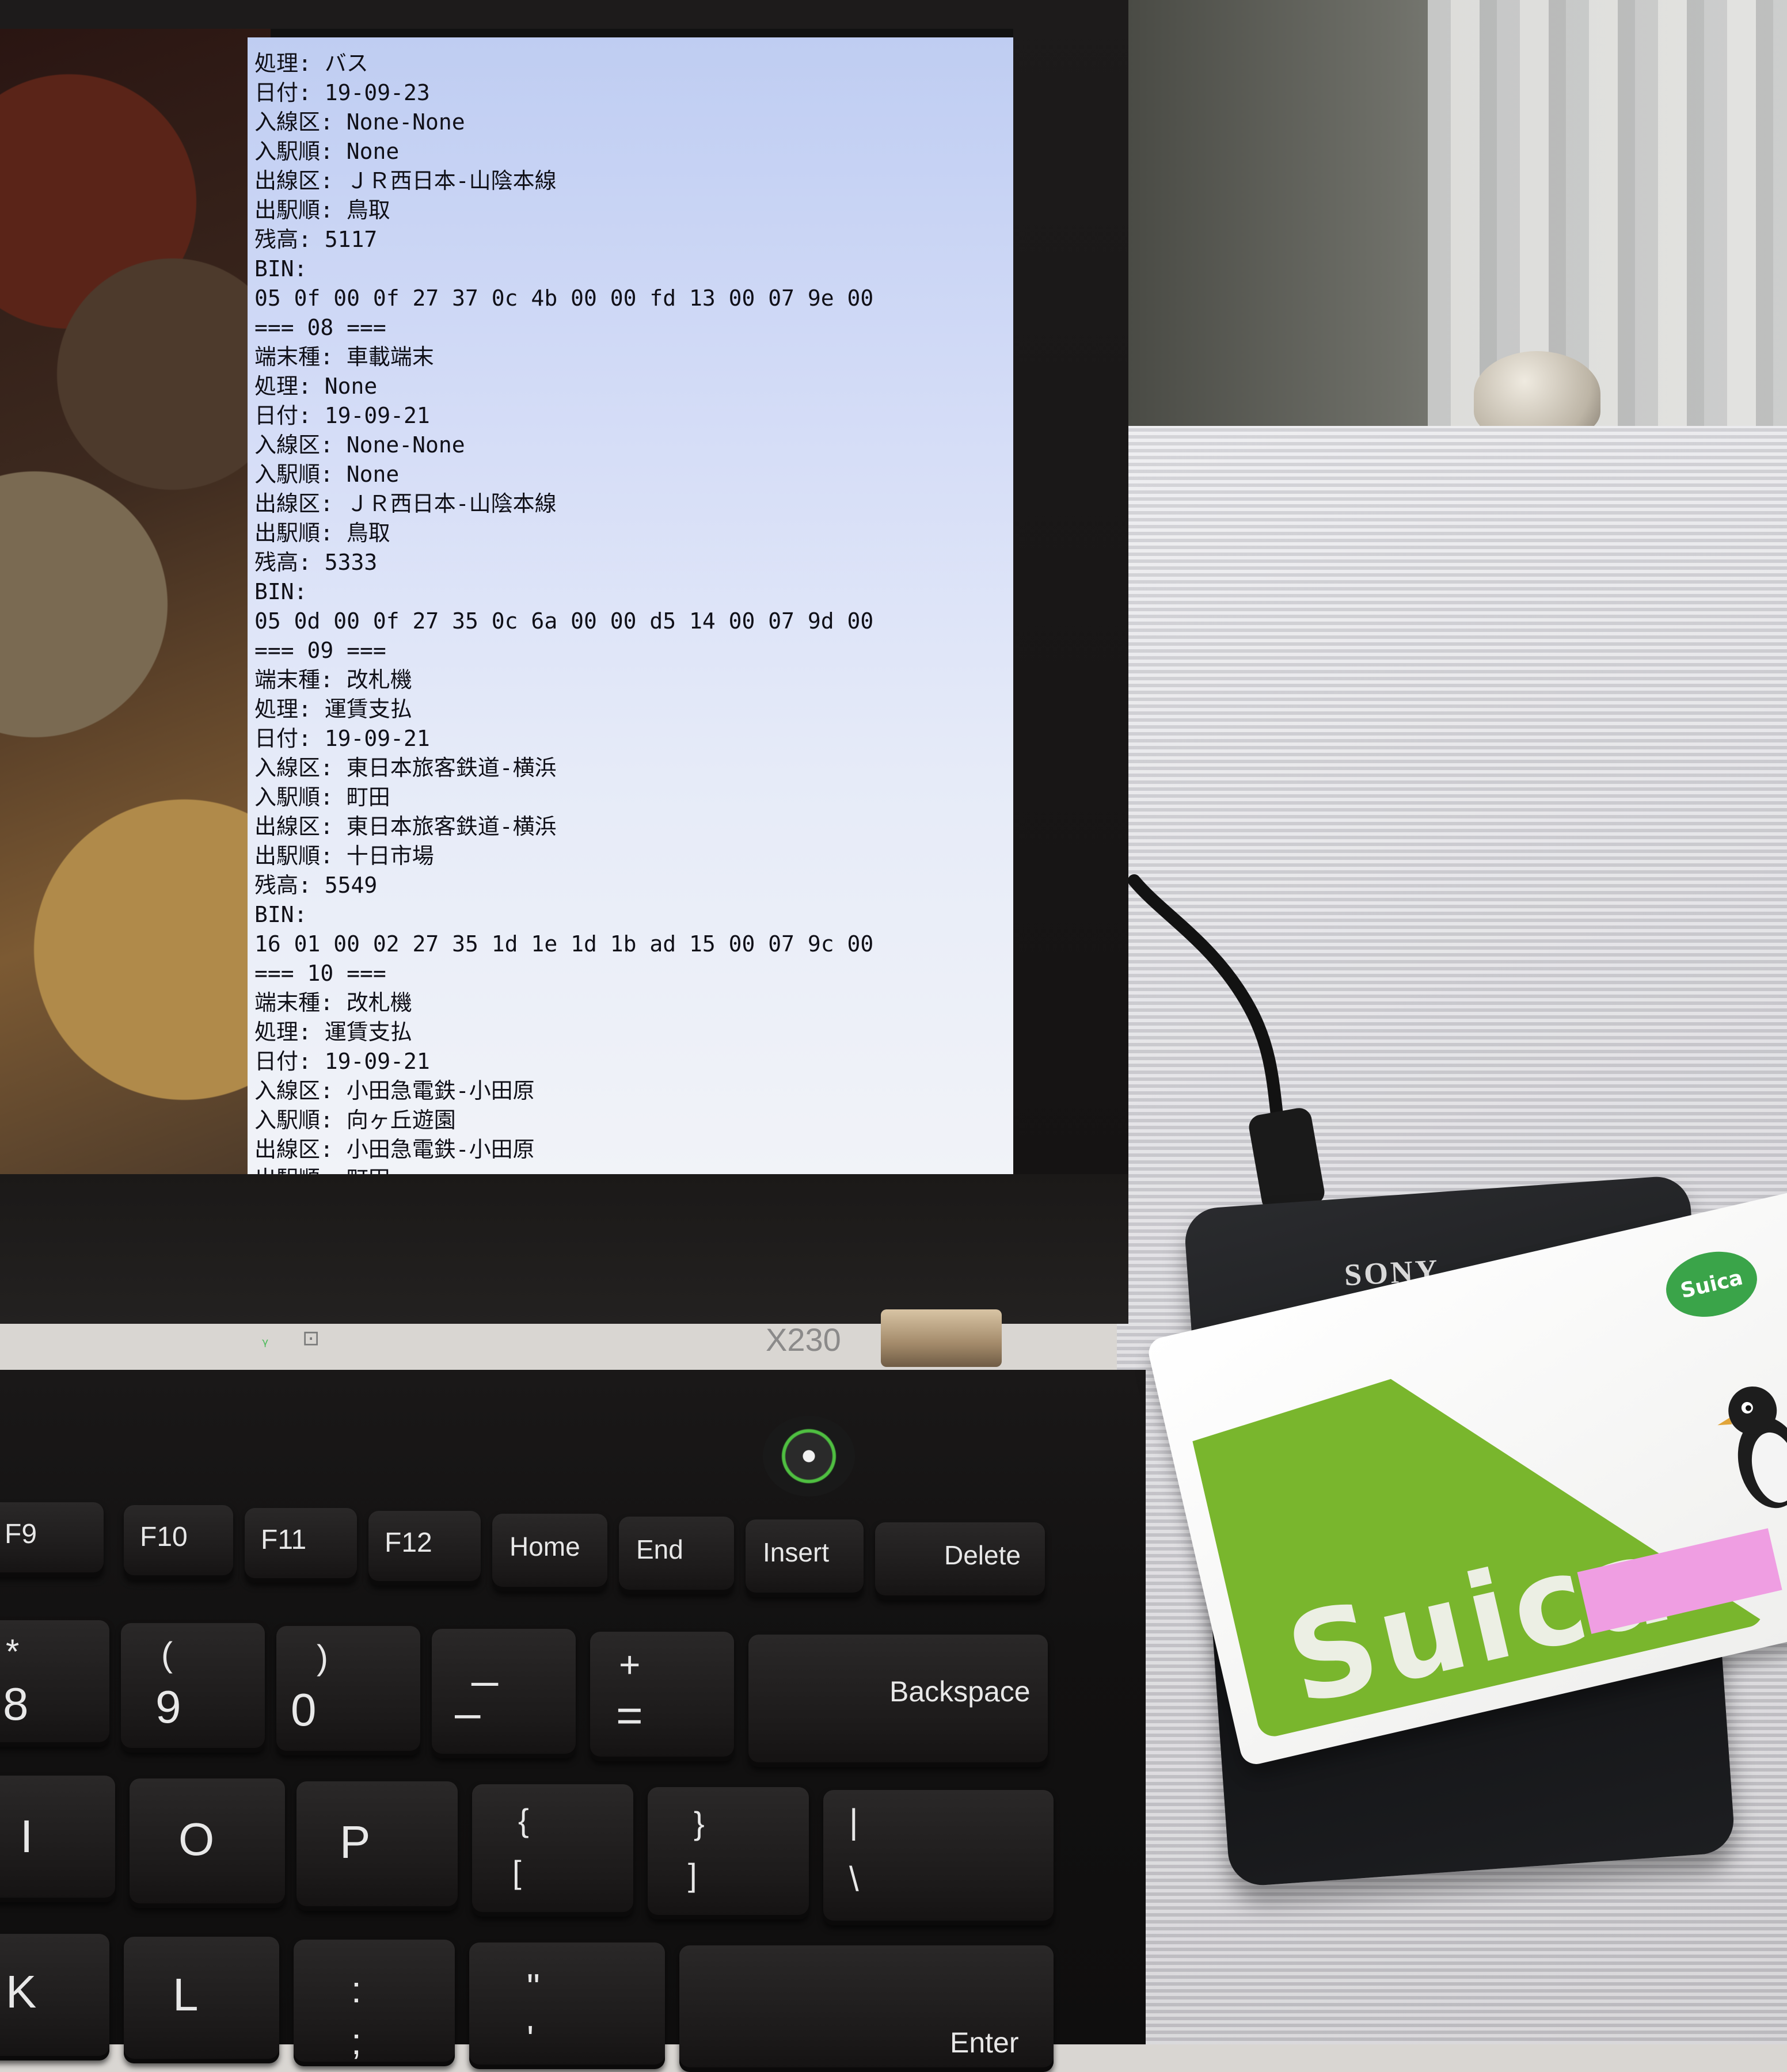  What do you see at coordinates (265, 1340) in the screenshot?
I see `wifi-led-icon: ᵧ` at bounding box center [265, 1340].